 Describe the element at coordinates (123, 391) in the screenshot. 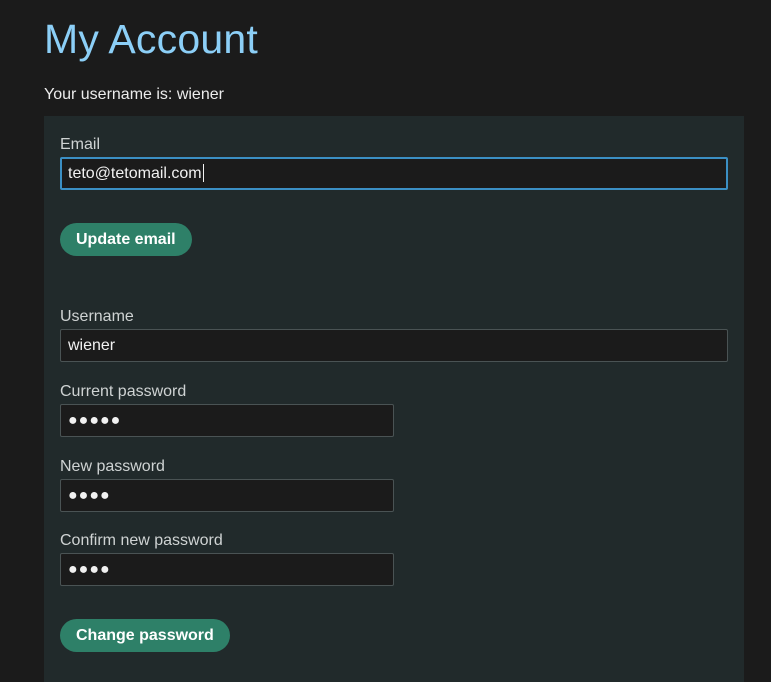

I see `current-password-label: Current password` at that location.